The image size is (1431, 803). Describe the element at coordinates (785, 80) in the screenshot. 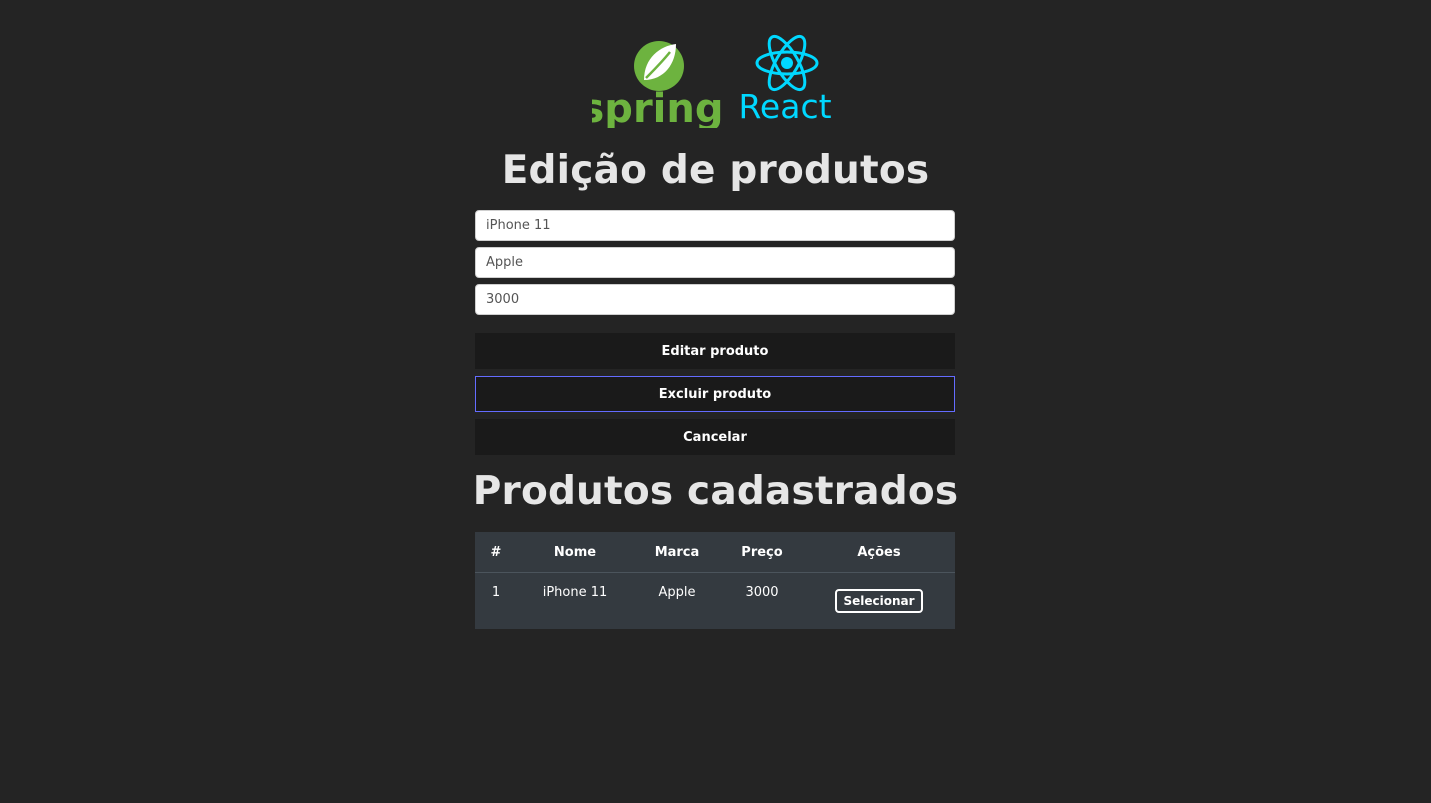

I see `react-logo-icon: React` at that location.